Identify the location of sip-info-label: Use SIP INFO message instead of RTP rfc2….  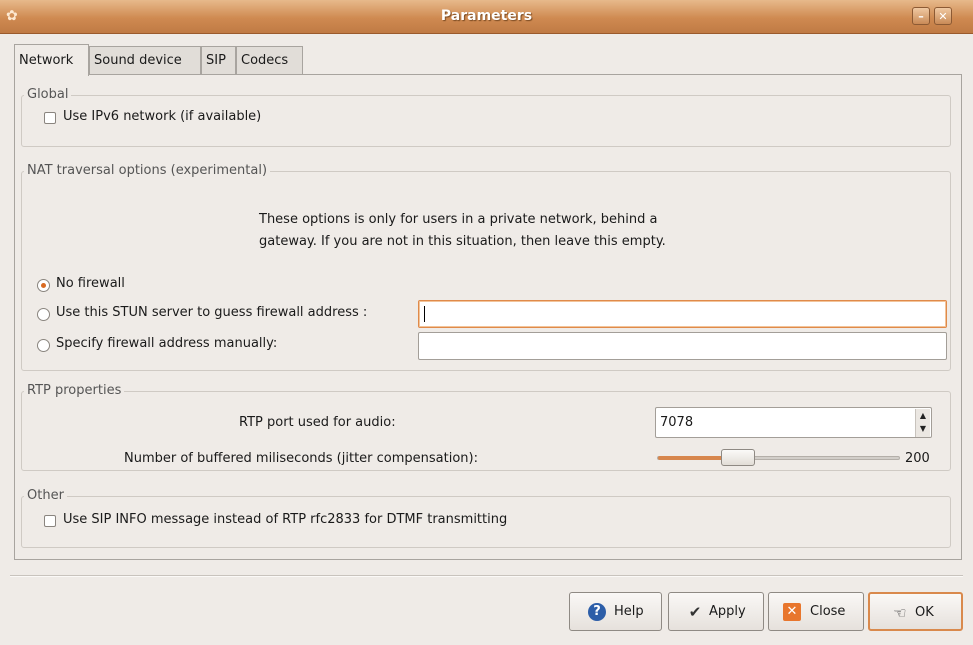
(285, 519).